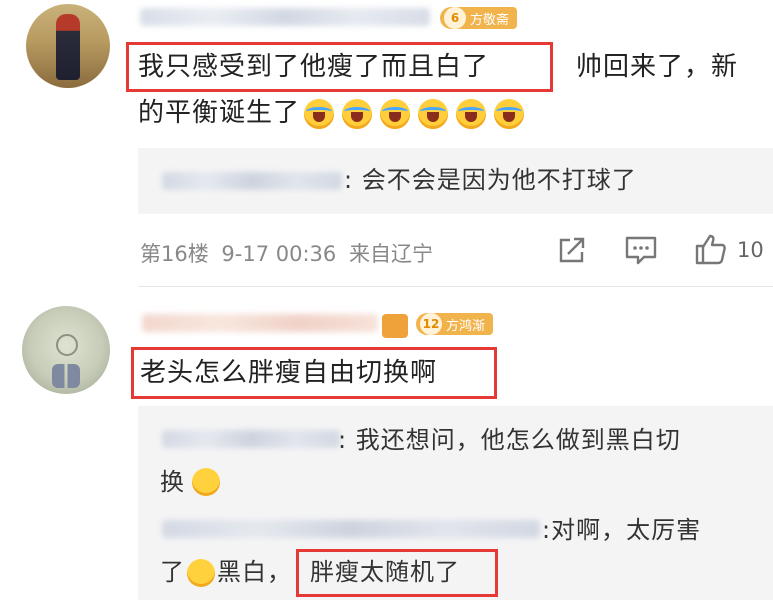  I want to click on avatar-symbol, so click(67, 345).